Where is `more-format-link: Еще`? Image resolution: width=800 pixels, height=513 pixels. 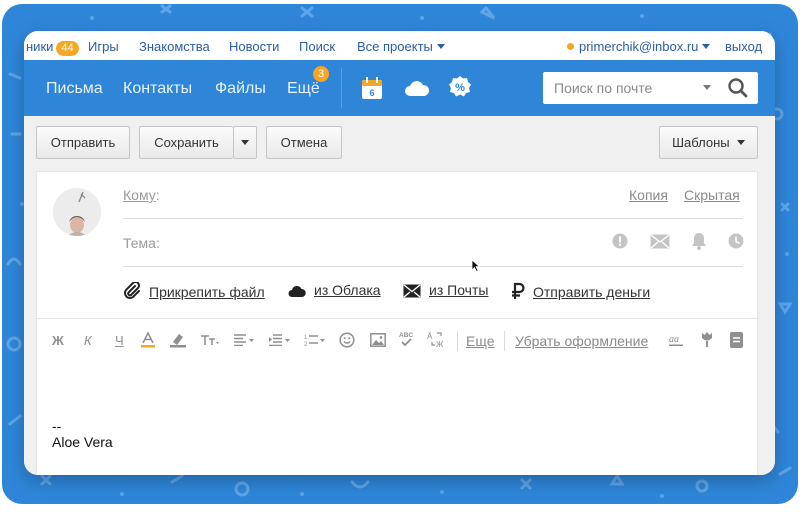 more-format-link: Еще is located at coordinates (480, 341).